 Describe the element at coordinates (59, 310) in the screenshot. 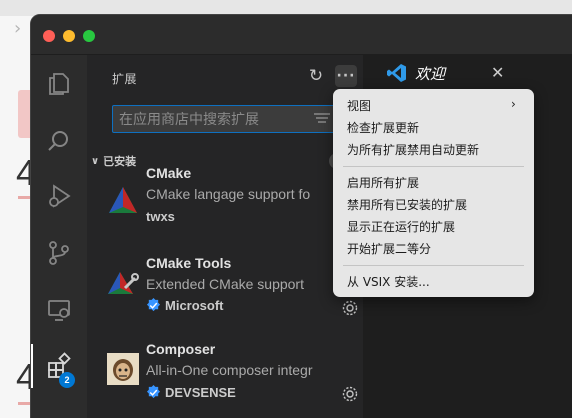

I see `remote-explorer-icon` at that location.